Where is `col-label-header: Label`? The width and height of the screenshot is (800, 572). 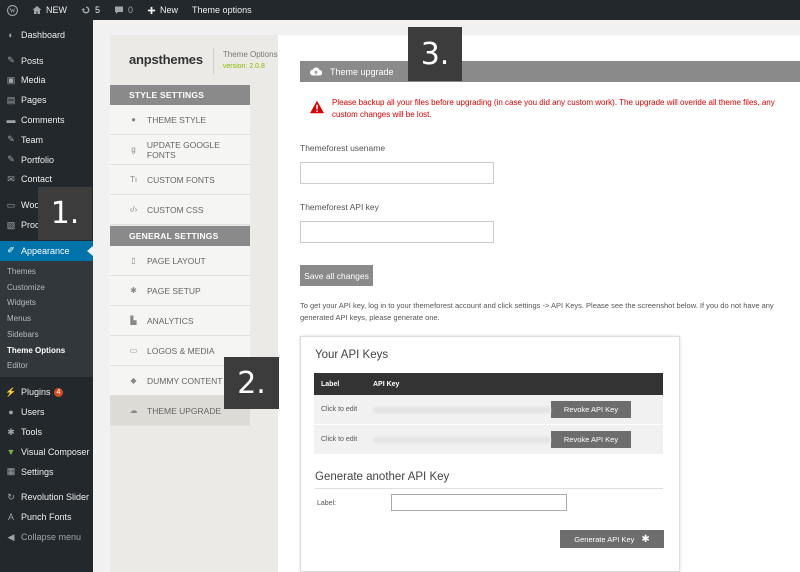 col-label-header: Label is located at coordinates (330, 384).